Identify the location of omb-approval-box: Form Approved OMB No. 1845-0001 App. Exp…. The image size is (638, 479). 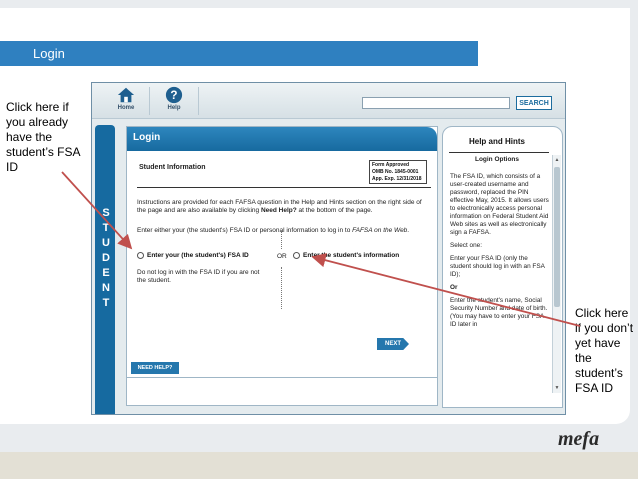
(398, 172).